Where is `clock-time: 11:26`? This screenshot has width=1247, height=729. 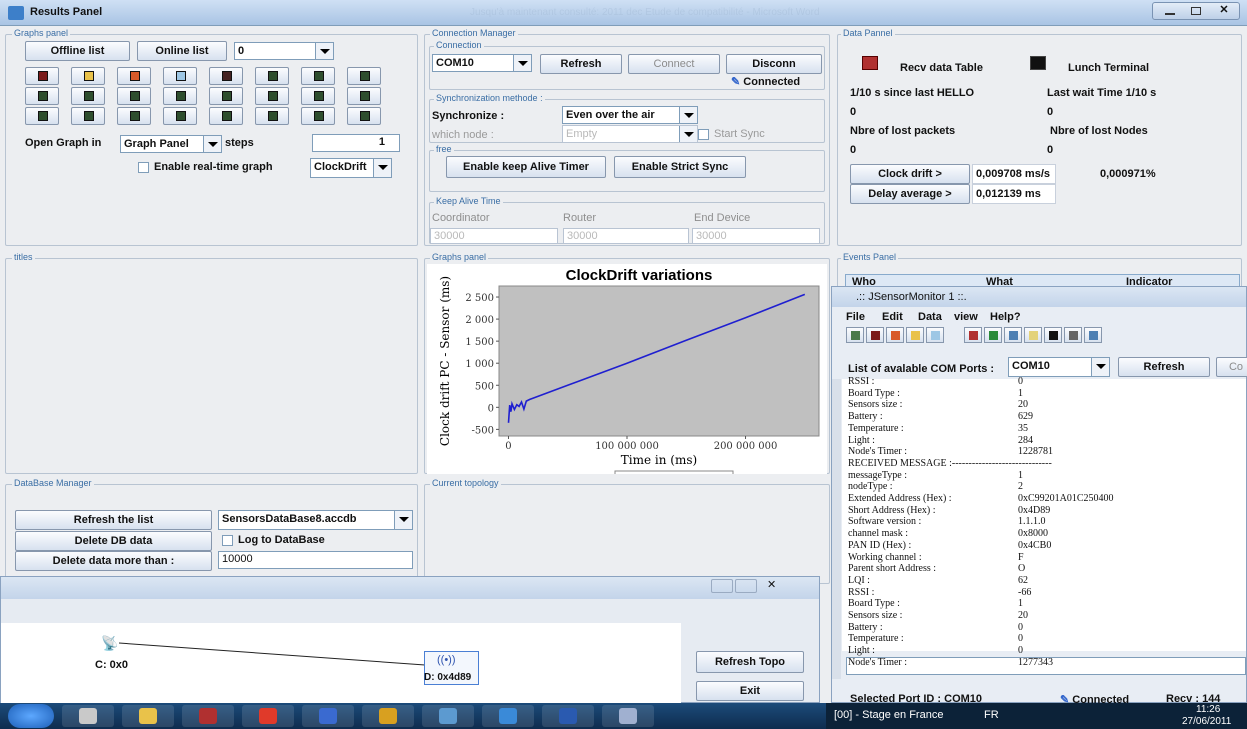 clock-time: 11:26 is located at coordinates (1208, 709).